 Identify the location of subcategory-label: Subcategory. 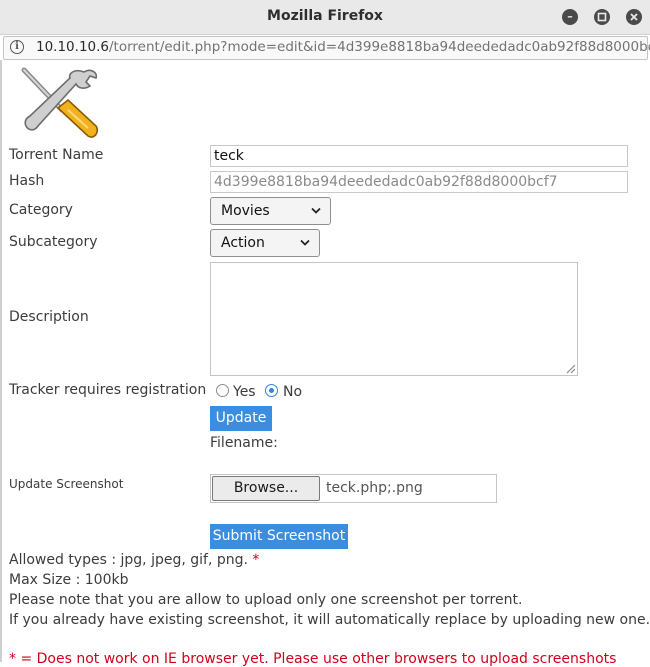
(53, 242).